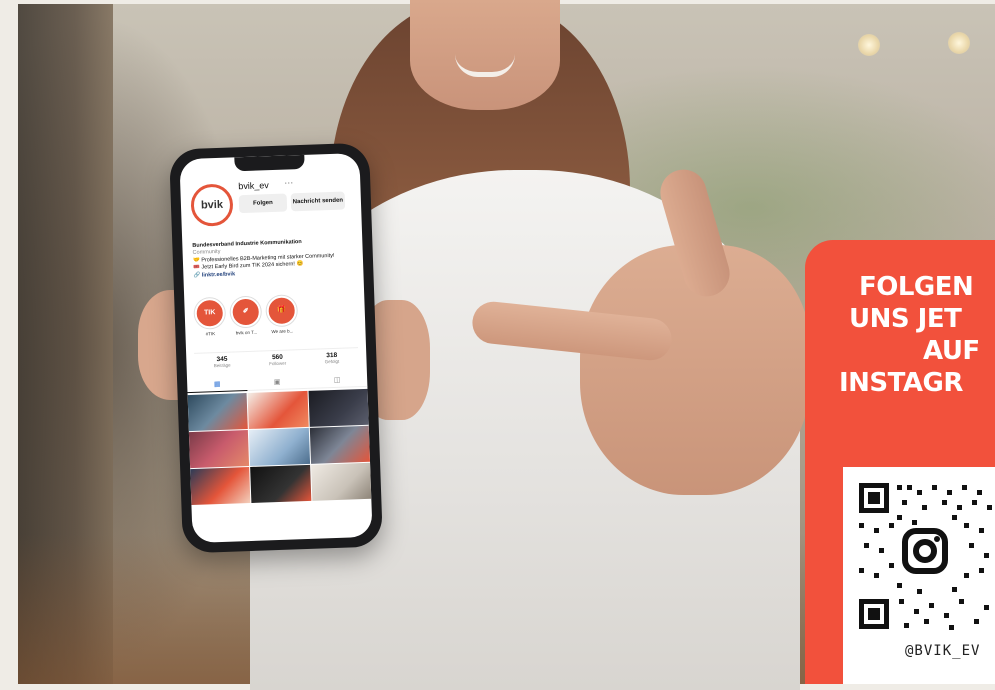  I want to click on qr-code-panel: @BVIK_EV, so click(919, 575).